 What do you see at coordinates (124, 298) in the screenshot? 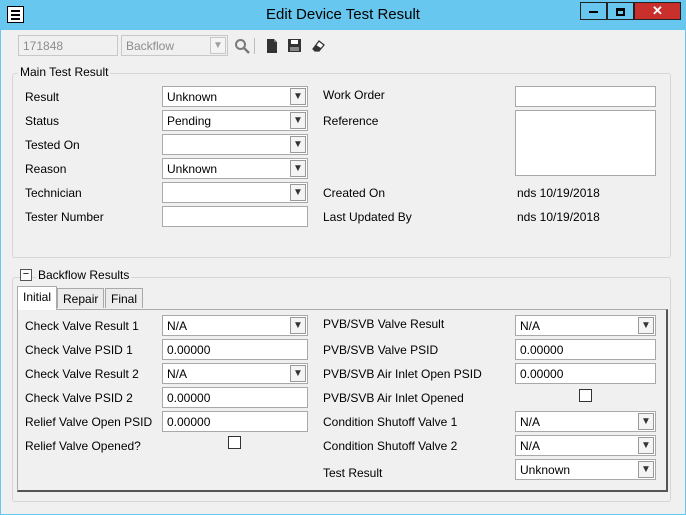
I see `tab-final: Final` at bounding box center [124, 298].